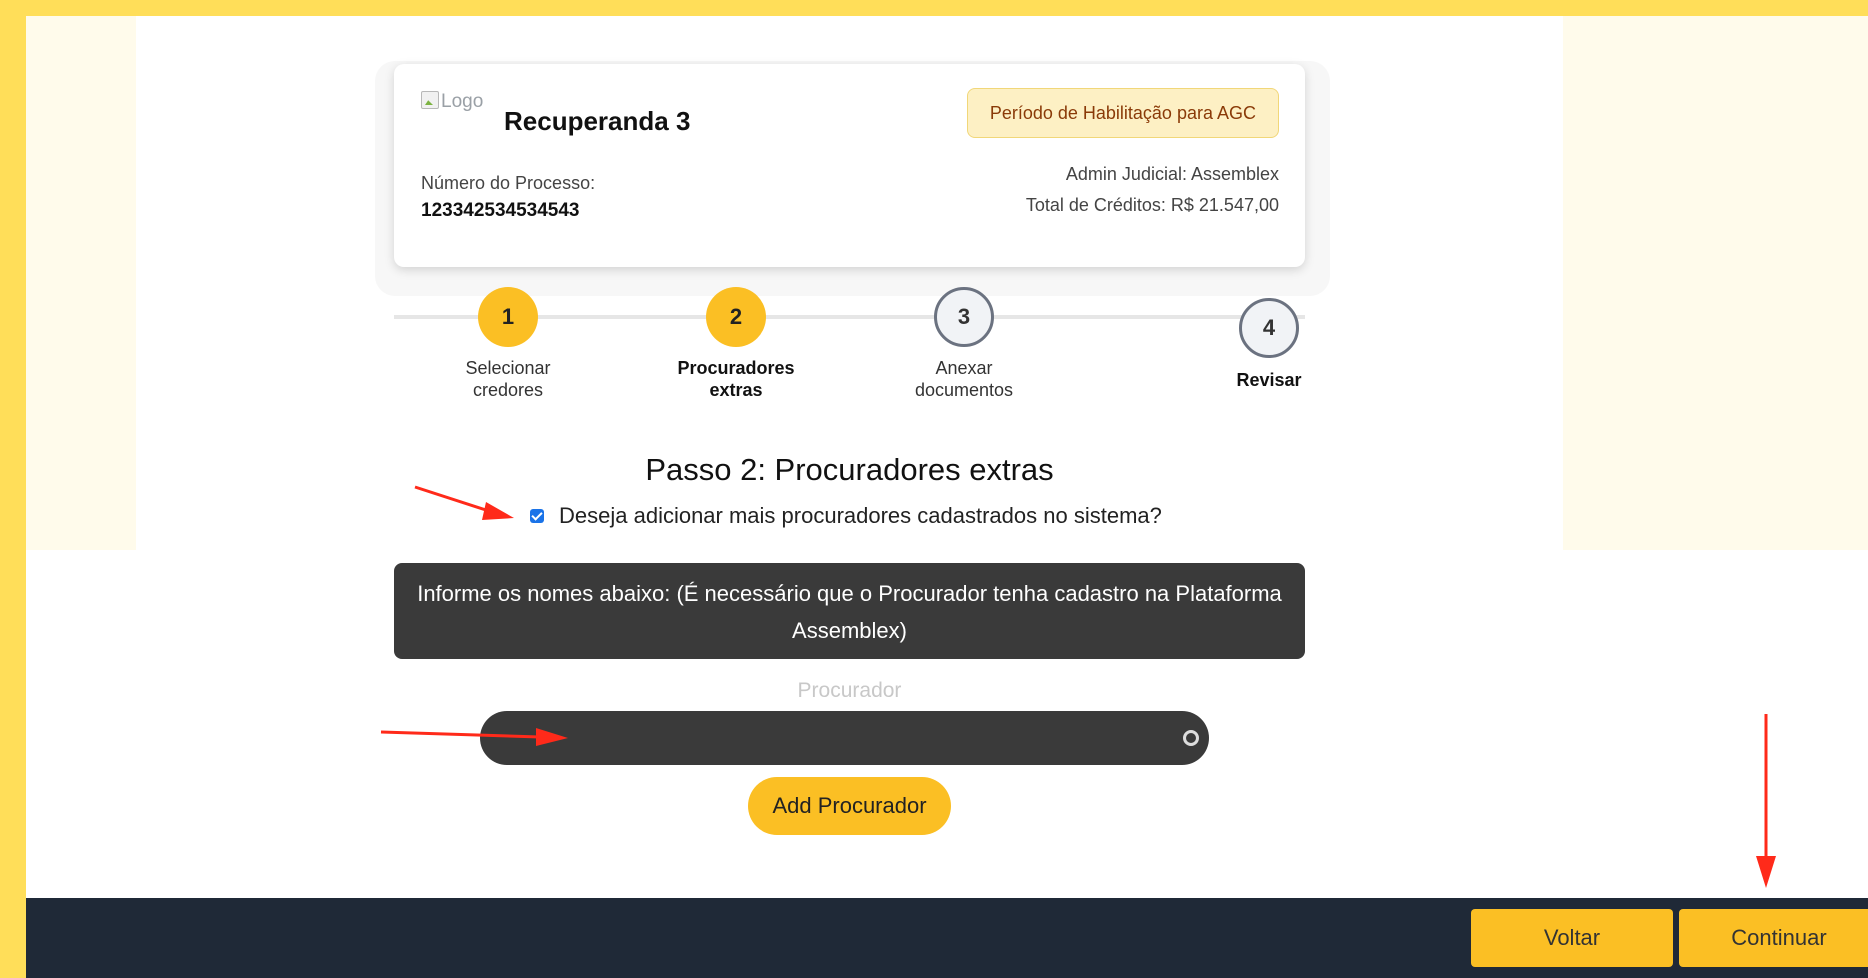  I want to click on step-4-label: Revisar, so click(1269, 380).